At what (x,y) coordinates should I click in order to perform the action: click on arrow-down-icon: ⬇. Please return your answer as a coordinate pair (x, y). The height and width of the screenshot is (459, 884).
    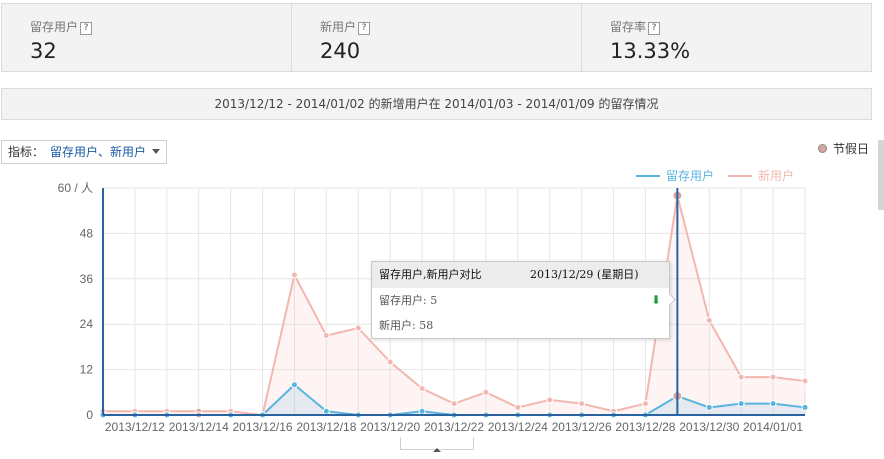
    Looking at the image, I should click on (655, 300).